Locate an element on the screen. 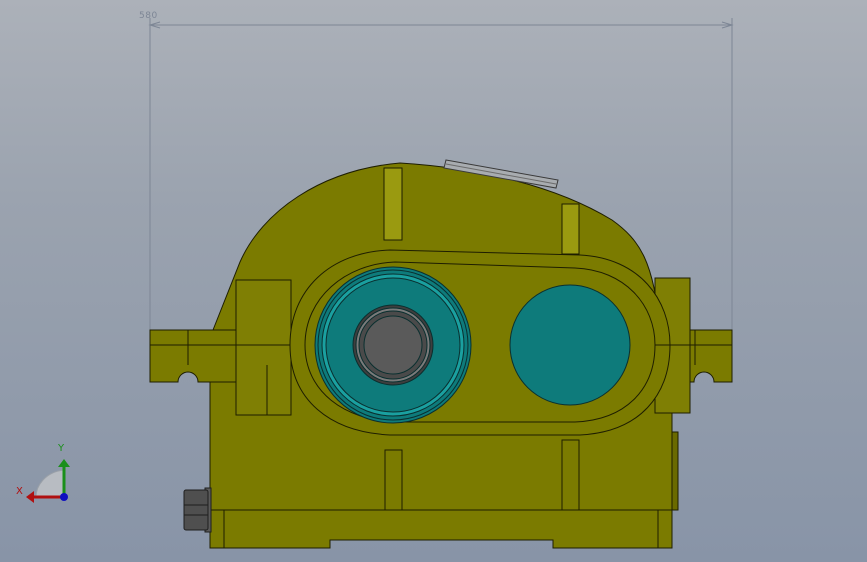 This screenshot has width=867, height=562. coordinate-triad is located at coordinates (48, 481).